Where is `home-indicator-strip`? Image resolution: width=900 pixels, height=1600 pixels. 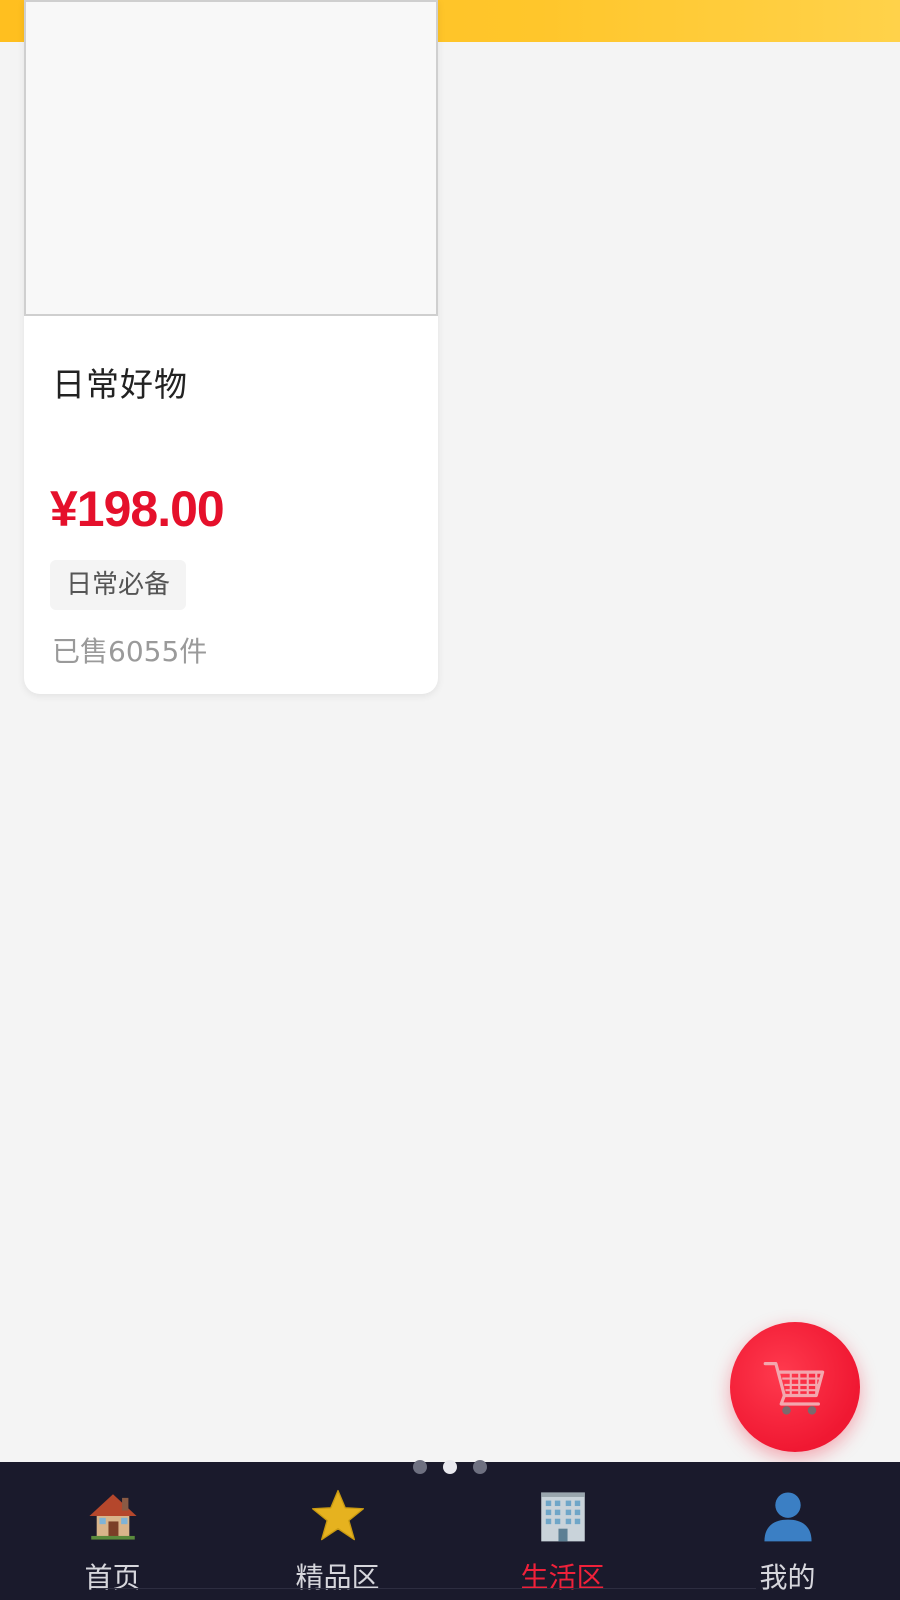
home-indicator-strip is located at coordinates (426, 1594).